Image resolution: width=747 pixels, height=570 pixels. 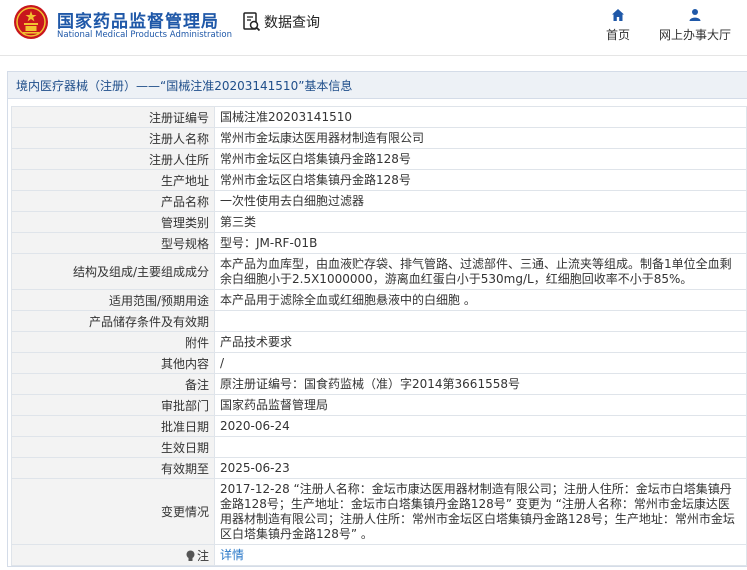 I want to click on table-row-note: 注详情, so click(x=379, y=555).